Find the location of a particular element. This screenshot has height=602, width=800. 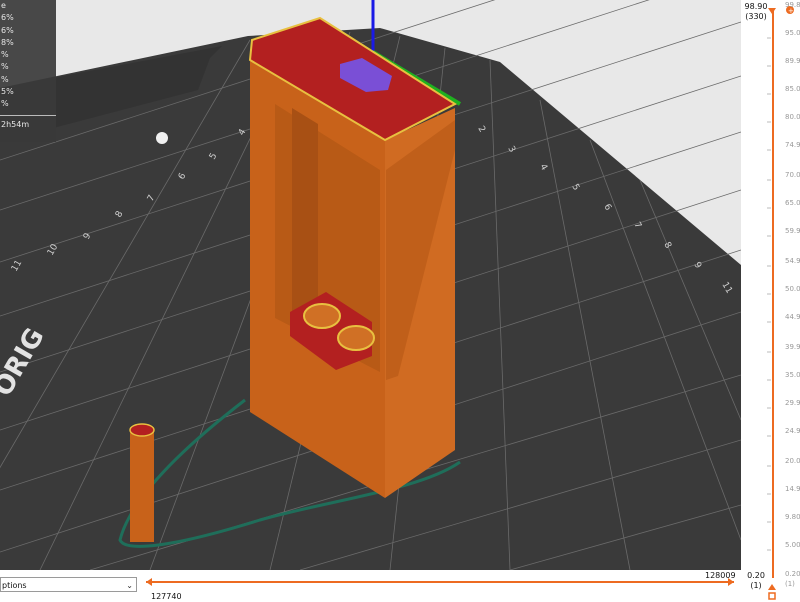

tick-label: 35.00 is located at coordinates (792, 375).